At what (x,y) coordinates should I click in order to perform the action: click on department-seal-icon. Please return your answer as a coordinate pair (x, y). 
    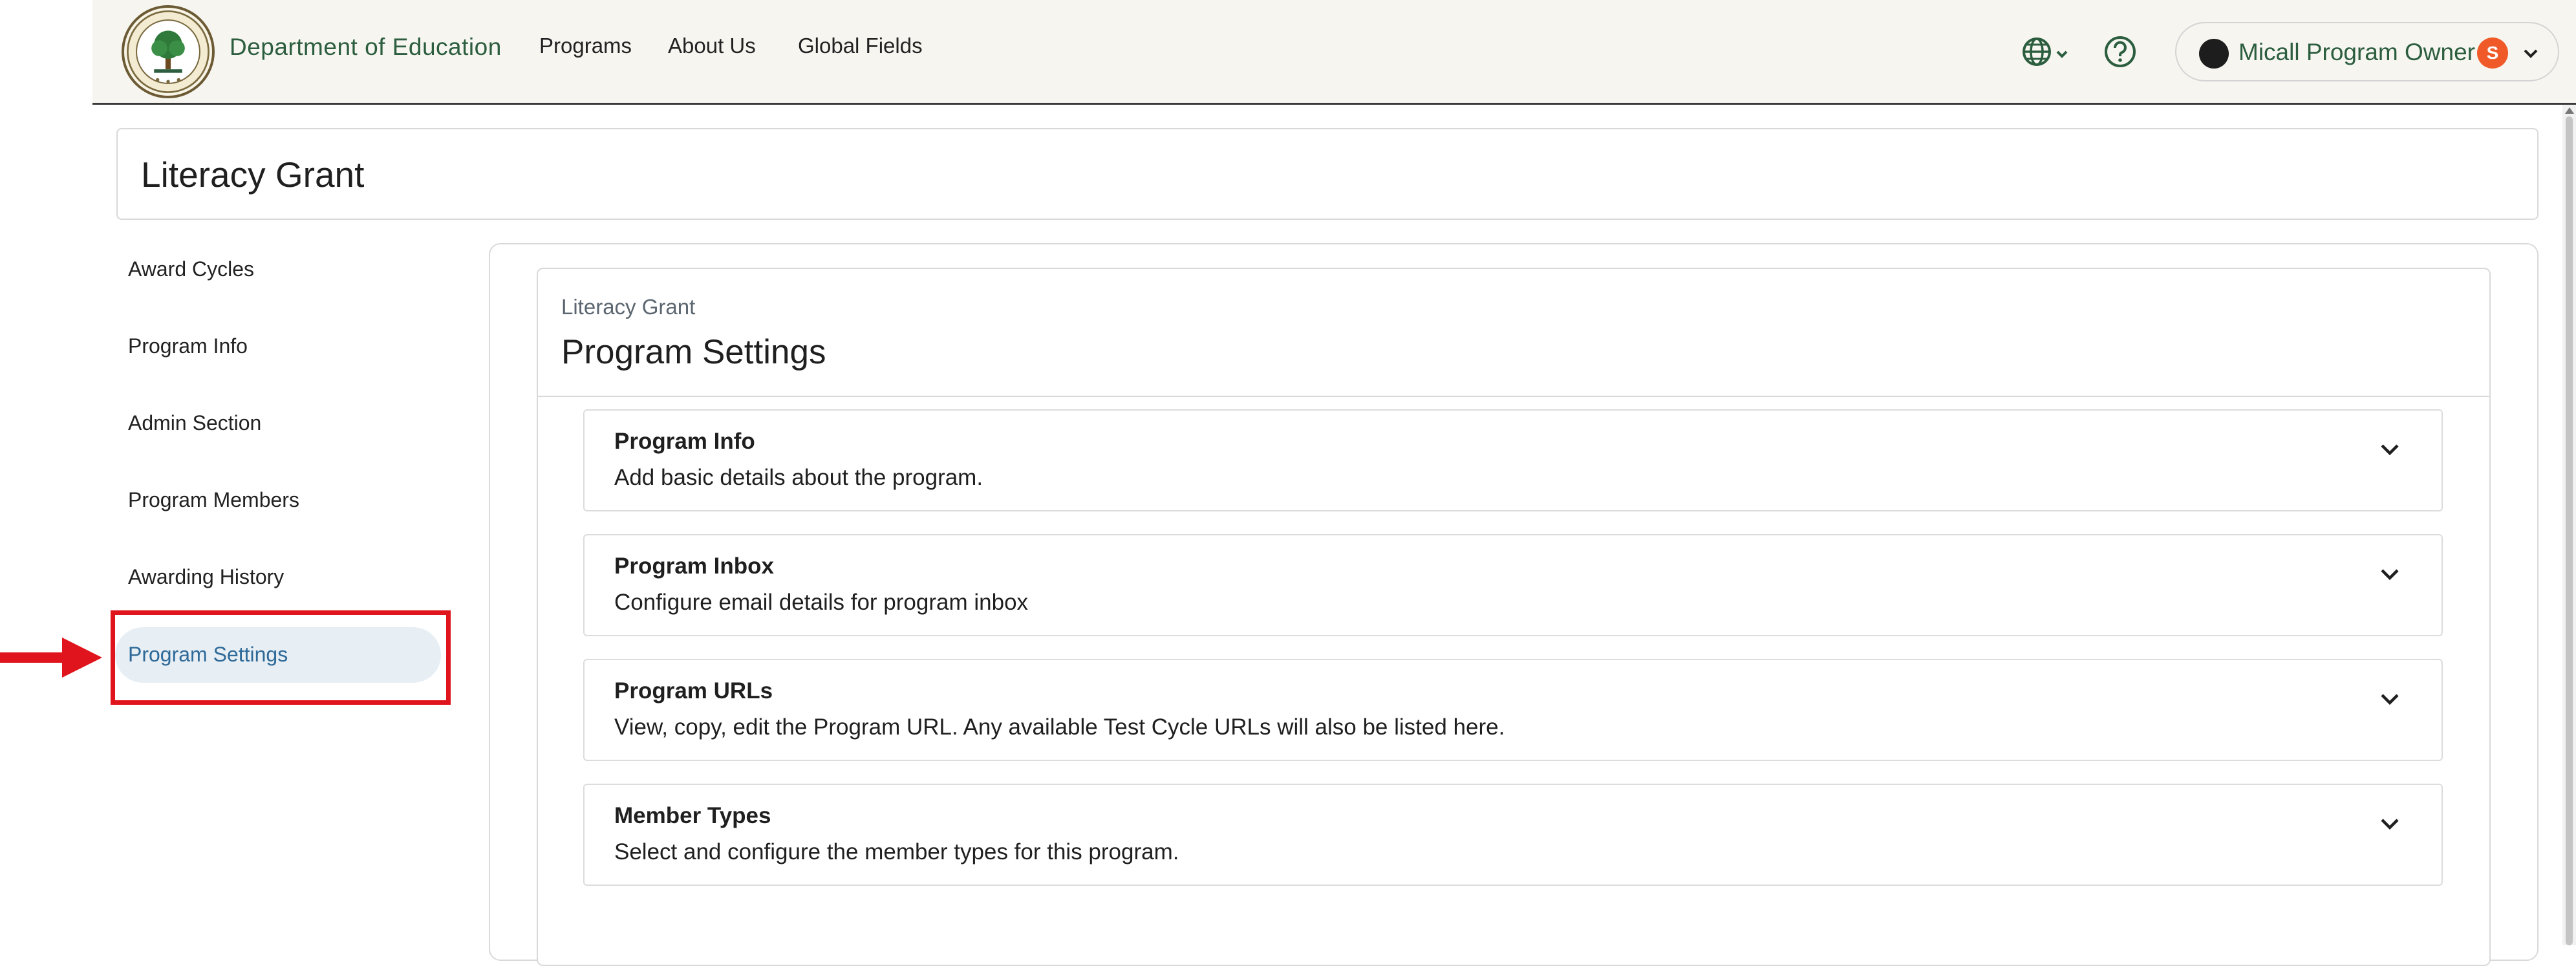
    Looking at the image, I should click on (168, 51).